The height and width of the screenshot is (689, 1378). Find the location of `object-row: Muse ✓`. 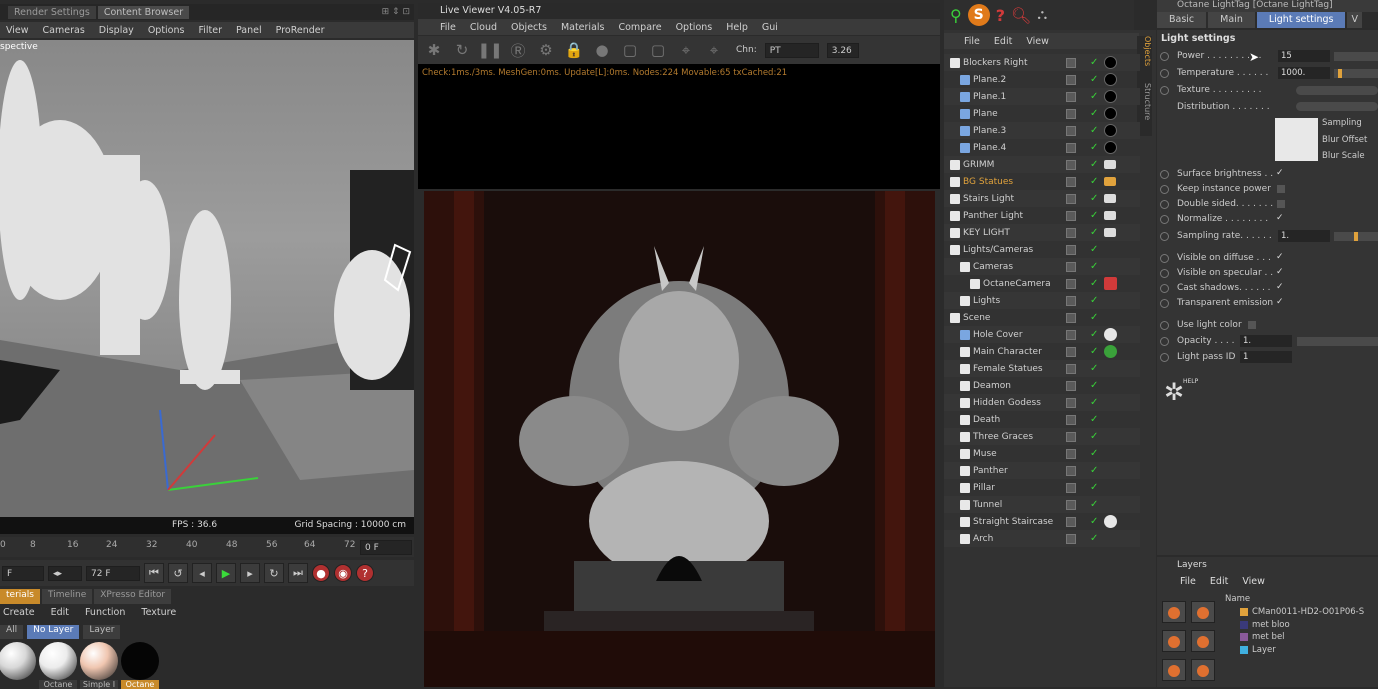

object-row: Muse ✓ is located at coordinates (1042, 453).